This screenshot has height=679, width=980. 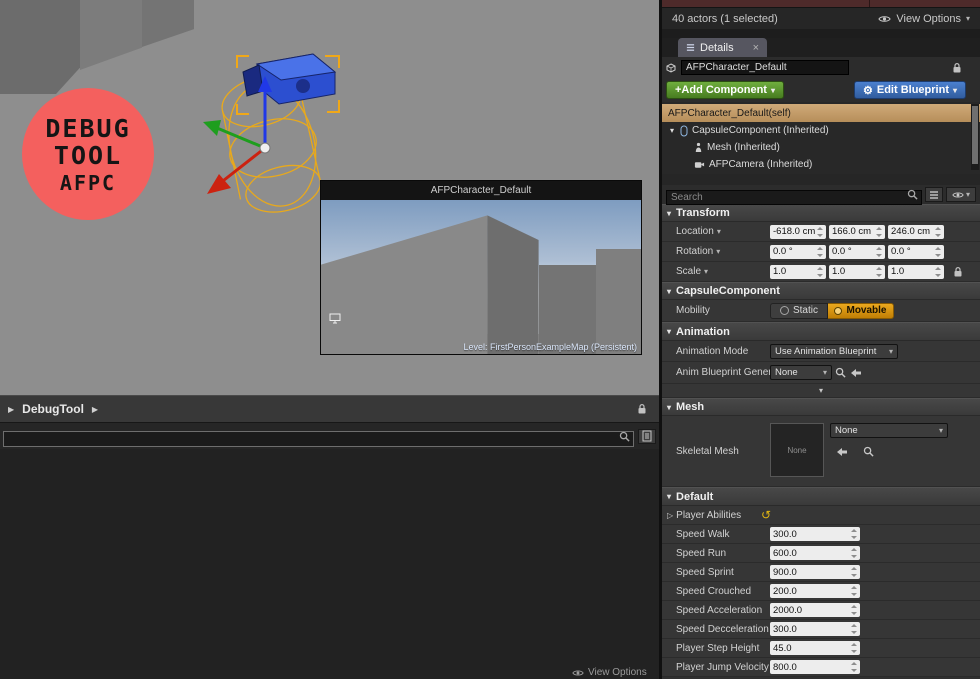 I want to click on scrollbar-thumb, so click(x=975, y=135).